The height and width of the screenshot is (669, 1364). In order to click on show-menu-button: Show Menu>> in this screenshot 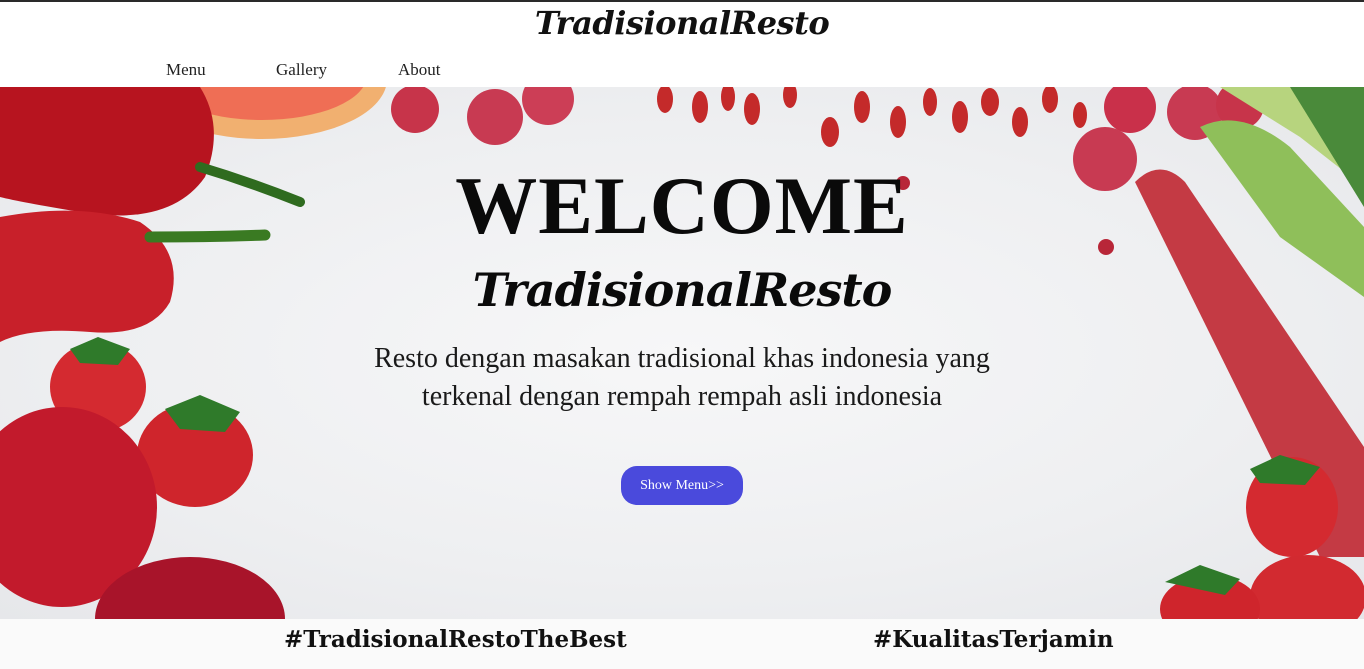, I will do `click(682, 485)`.